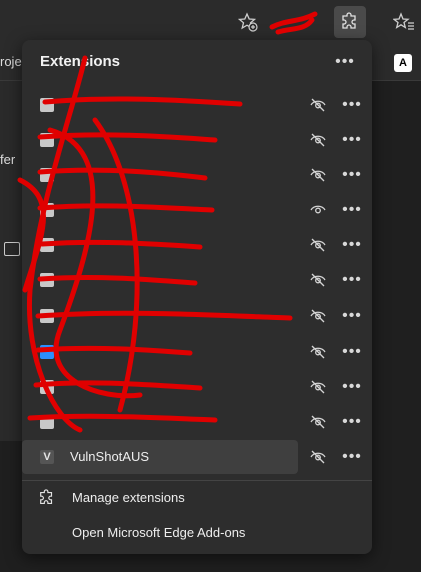  I want to click on show-in-toolbar-button, so click(318, 210).